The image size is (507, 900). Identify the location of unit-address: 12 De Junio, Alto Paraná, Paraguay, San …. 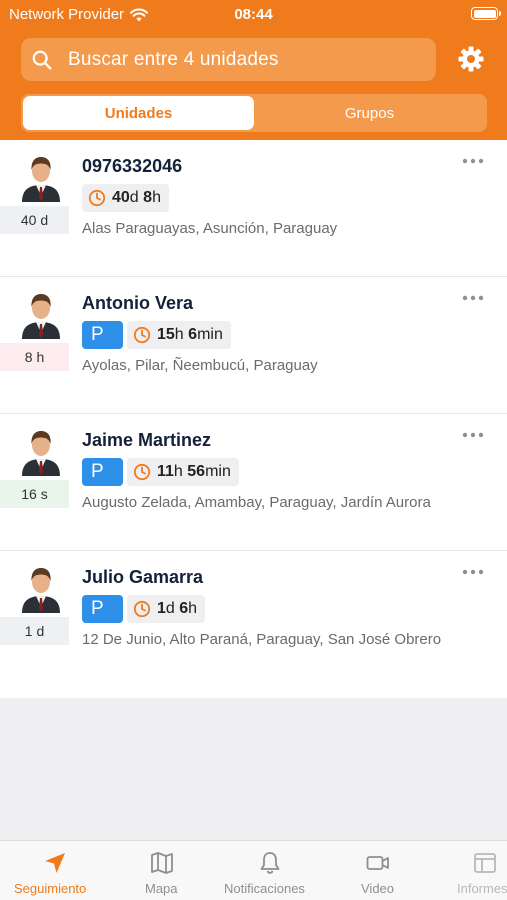
(262, 639).